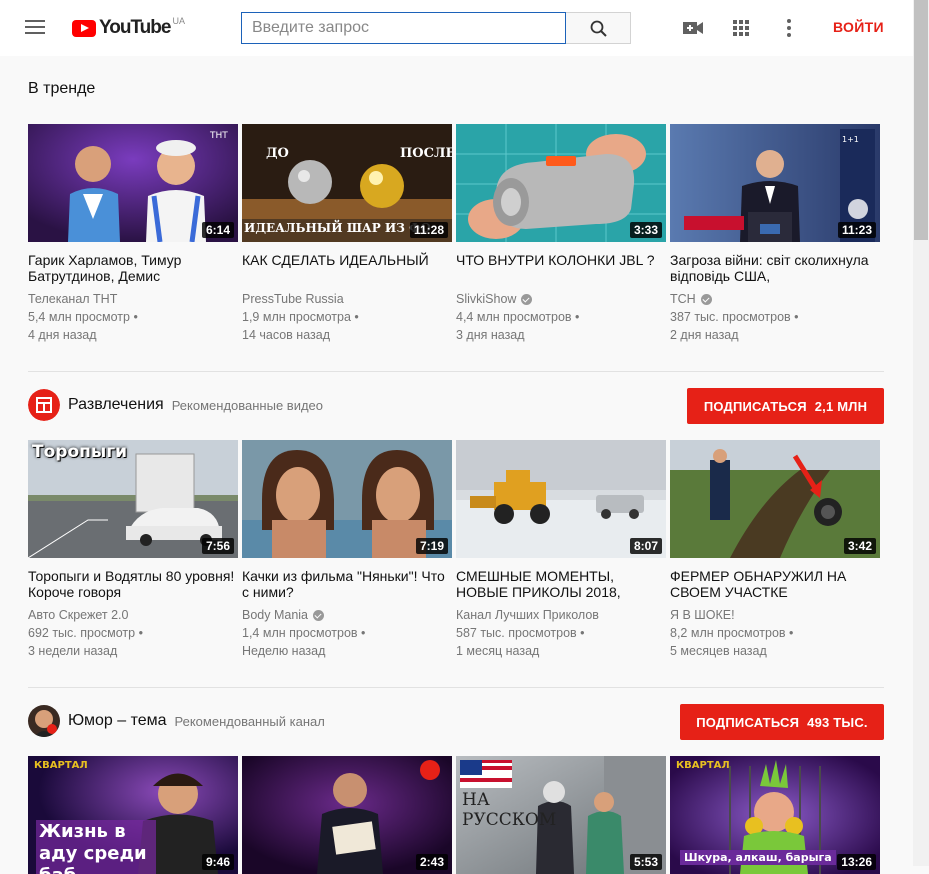 The width and height of the screenshot is (929, 874). I want to click on channel-name: PressTube Russia, so click(347, 299).